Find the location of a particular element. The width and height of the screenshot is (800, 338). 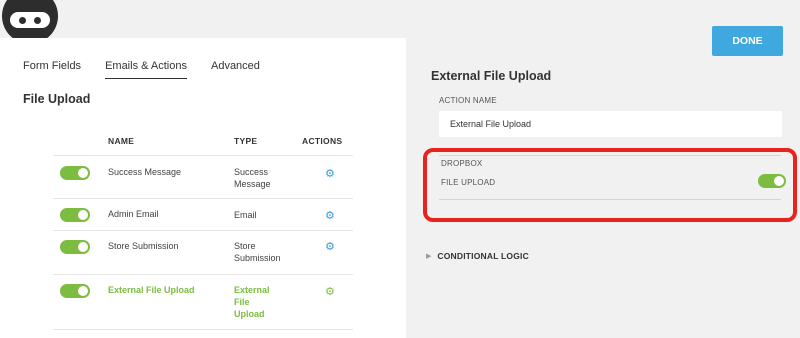

table-row: Admin Email Email ⚙ is located at coordinates (203, 215).